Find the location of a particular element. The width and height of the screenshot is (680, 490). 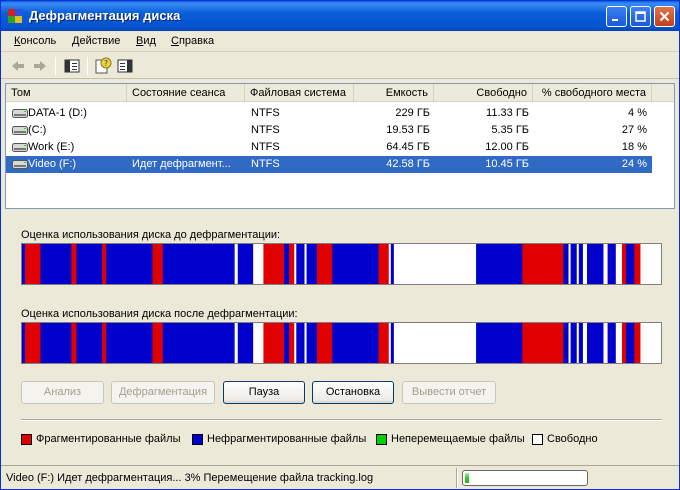

menu-bar: Консоль Действие Вид Справка is located at coordinates (340, 41).